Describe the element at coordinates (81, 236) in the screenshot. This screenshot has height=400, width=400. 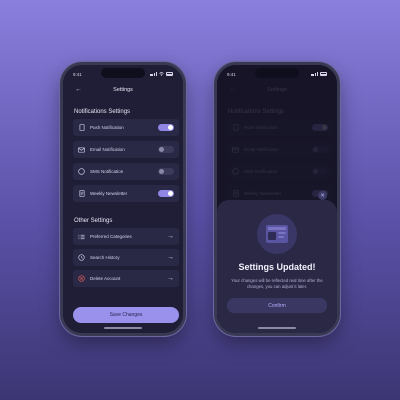
I see `list-icon` at that location.